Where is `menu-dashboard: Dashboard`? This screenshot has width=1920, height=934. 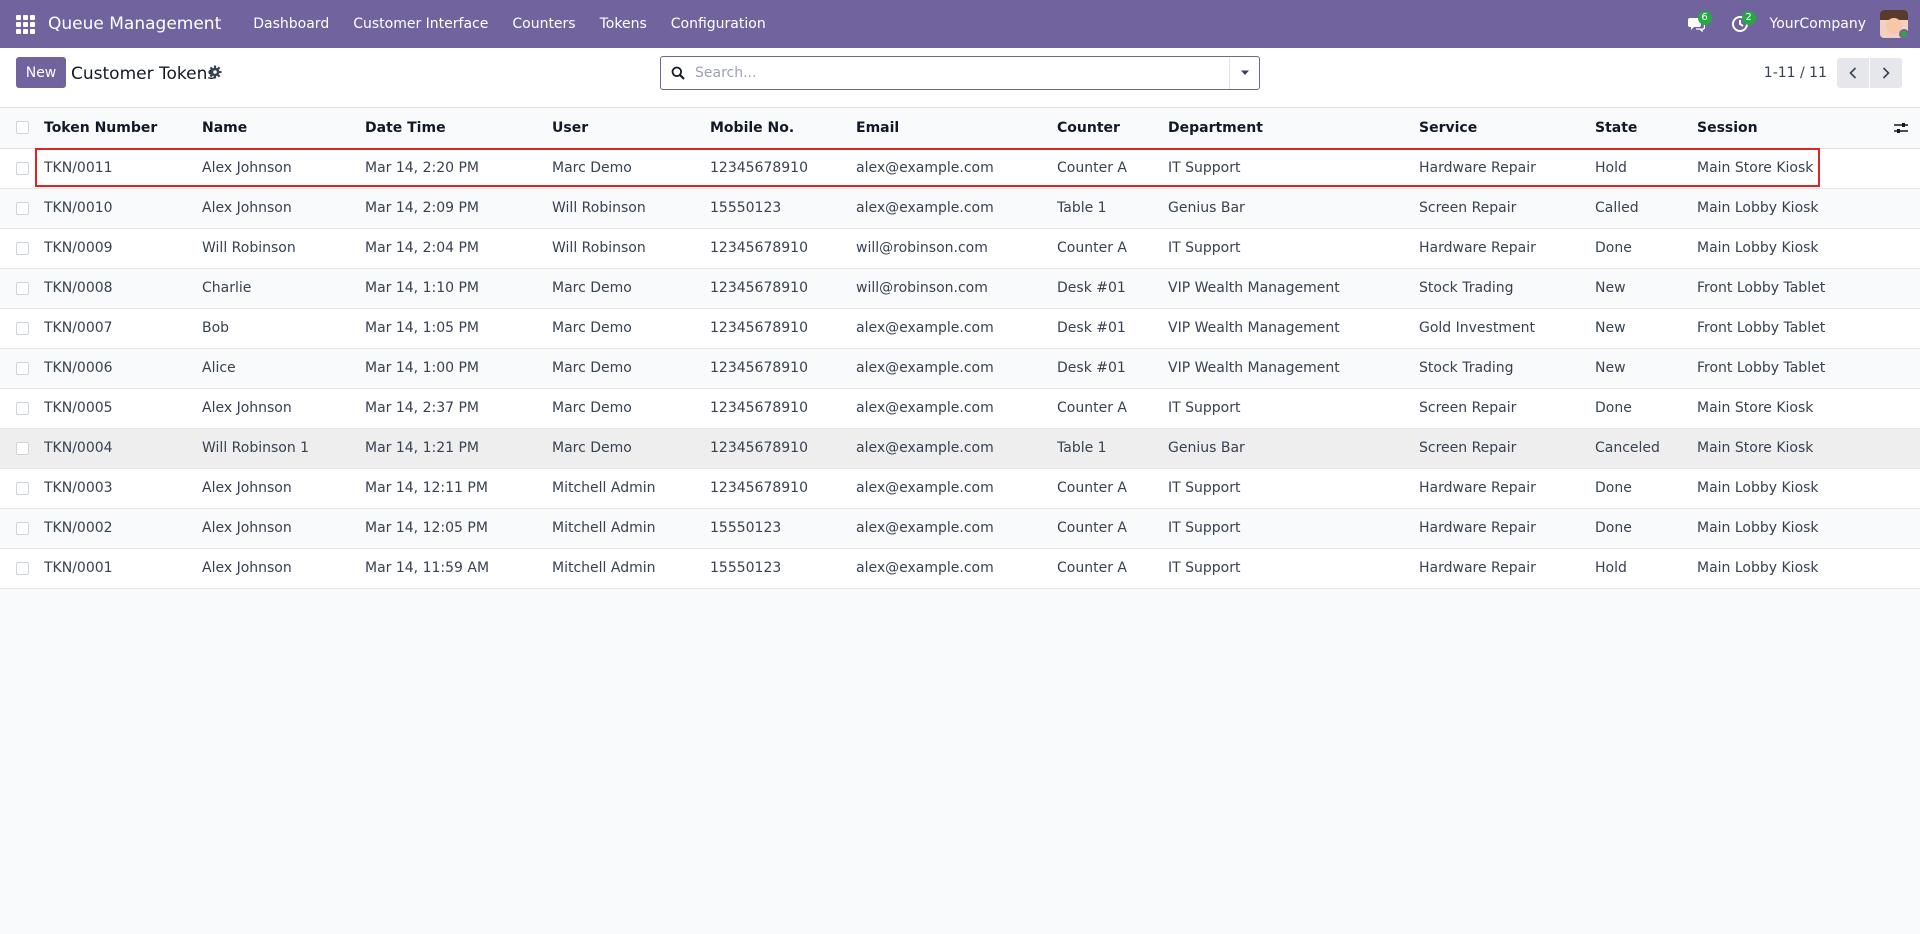
menu-dashboard: Dashboard is located at coordinates (291, 24).